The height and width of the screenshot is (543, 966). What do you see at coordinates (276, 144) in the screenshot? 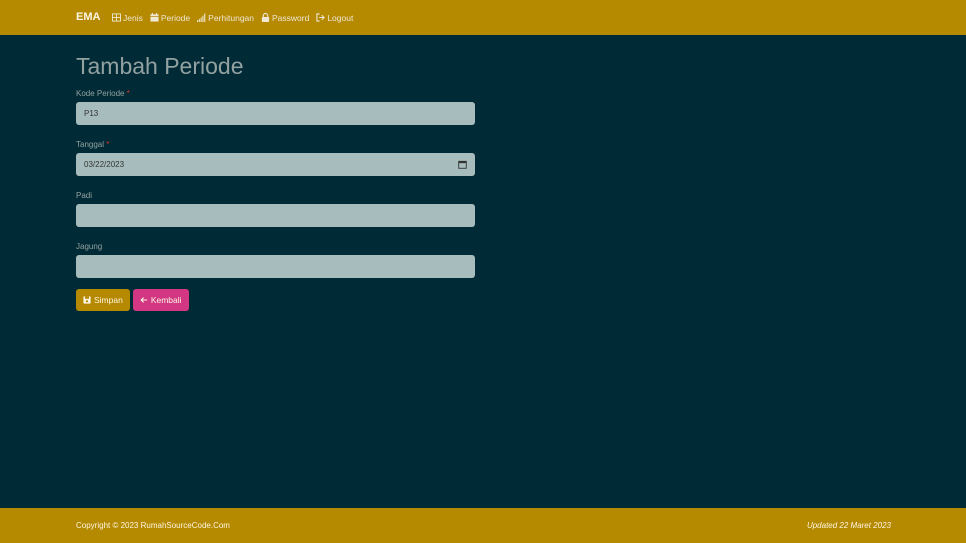
I see `tanggal-label: Tanggal *` at bounding box center [276, 144].